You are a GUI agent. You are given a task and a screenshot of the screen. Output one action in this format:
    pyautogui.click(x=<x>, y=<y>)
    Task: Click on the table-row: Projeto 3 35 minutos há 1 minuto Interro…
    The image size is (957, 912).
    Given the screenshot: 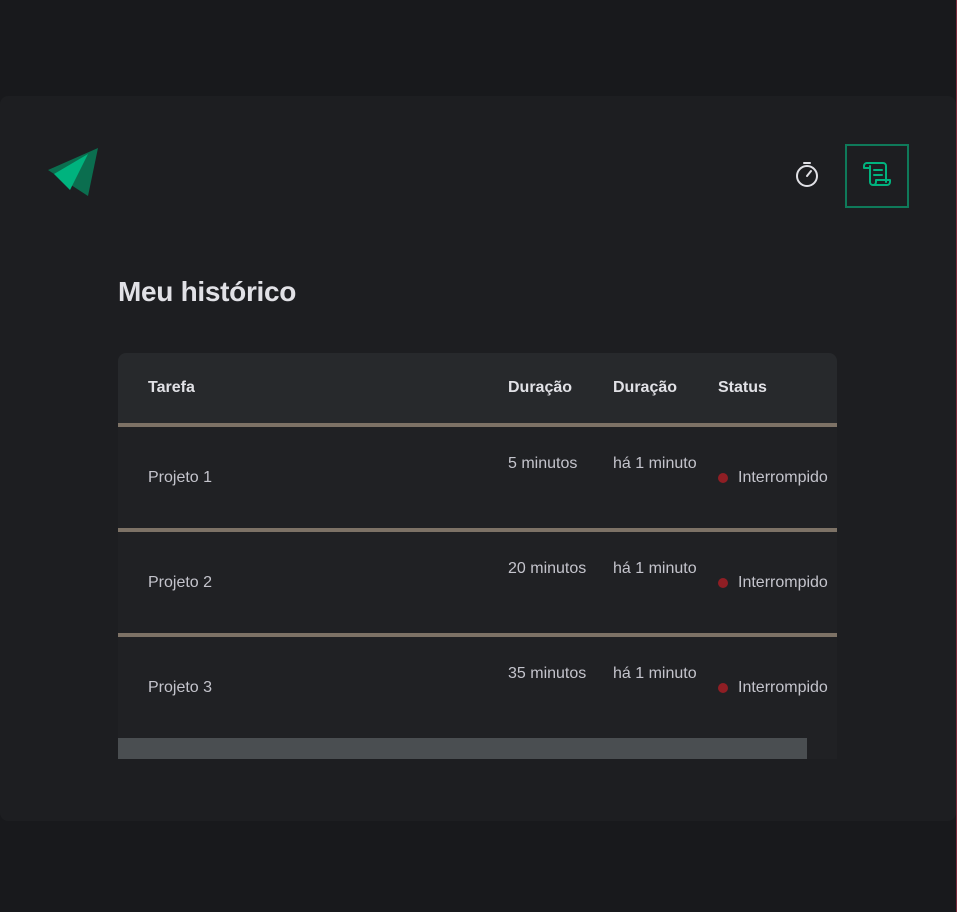 What is the action you would take?
    pyautogui.click(x=477, y=685)
    